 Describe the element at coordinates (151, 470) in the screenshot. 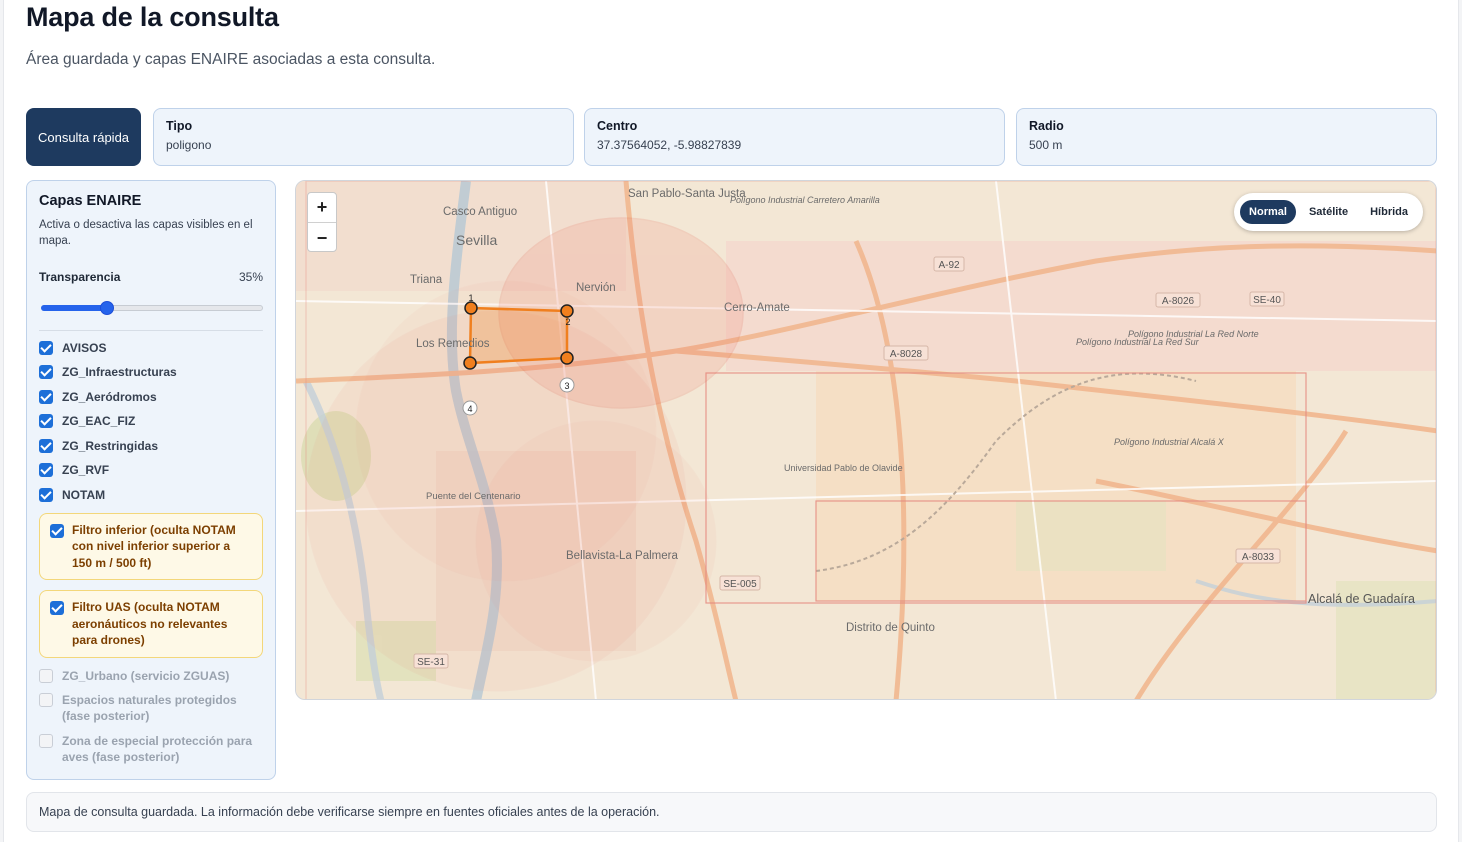

I see `layer-zg-rvf: ZG_RVF` at that location.